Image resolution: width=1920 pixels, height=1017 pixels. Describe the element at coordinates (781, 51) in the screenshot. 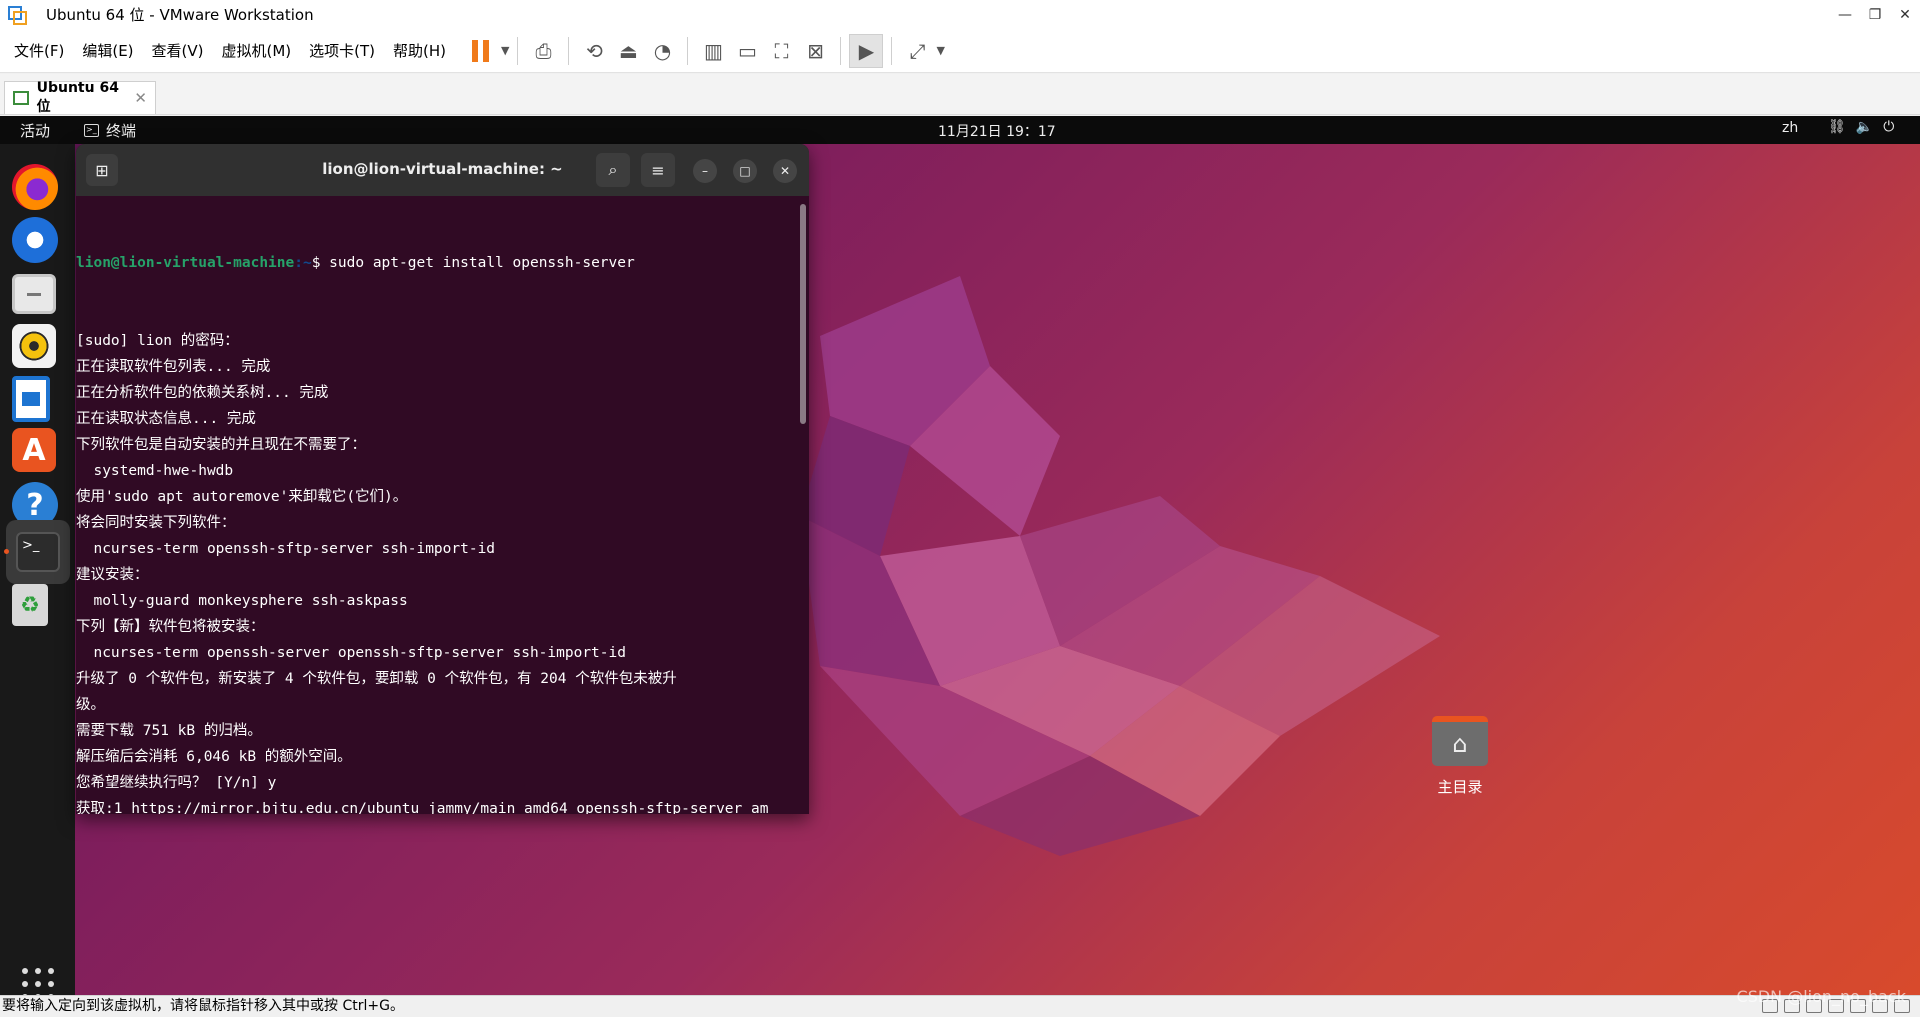

I see `fullscreen-icon: ⛶` at that location.